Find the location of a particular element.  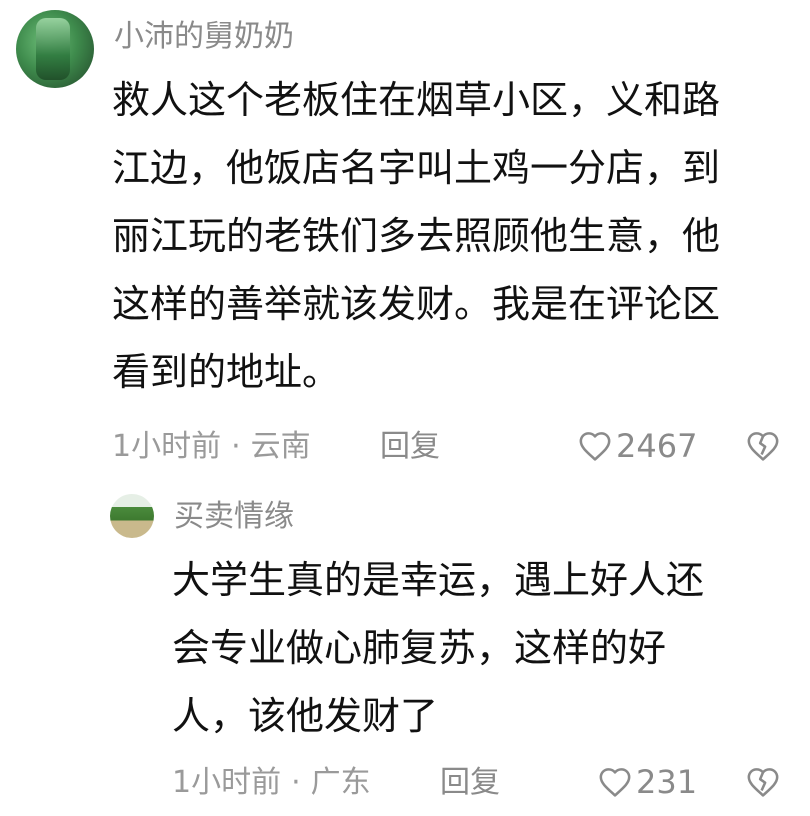

reply-time: 1小时前 is located at coordinates (227, 782).